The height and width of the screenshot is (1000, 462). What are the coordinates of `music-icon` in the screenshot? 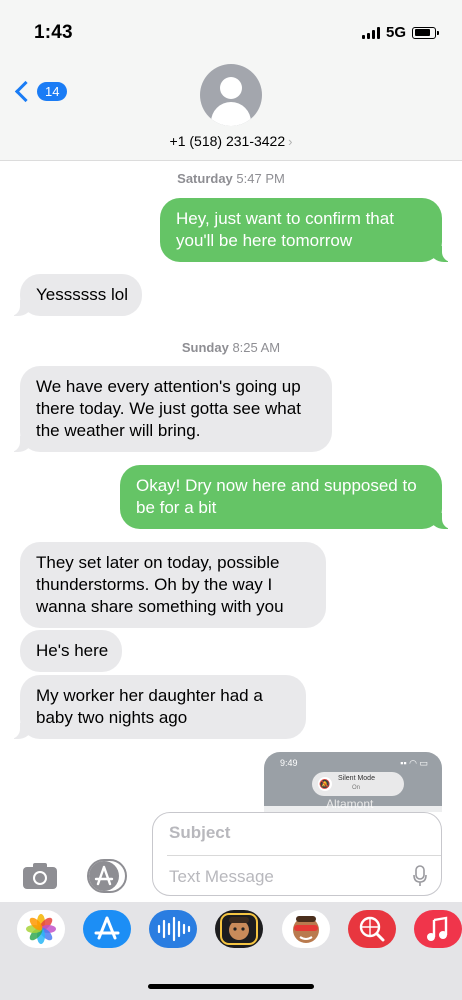 It's located at (438, 929).